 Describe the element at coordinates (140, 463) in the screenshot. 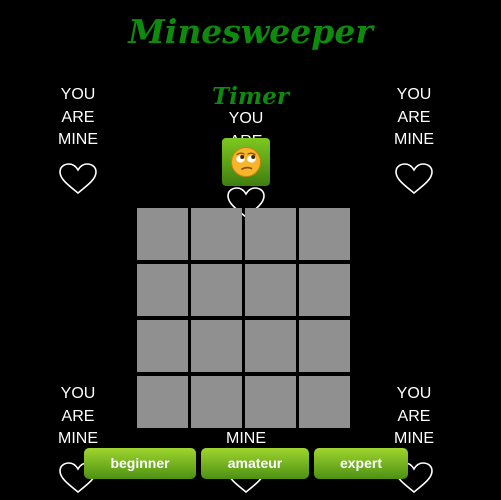

I see `beginner-button: beginner` at that location.